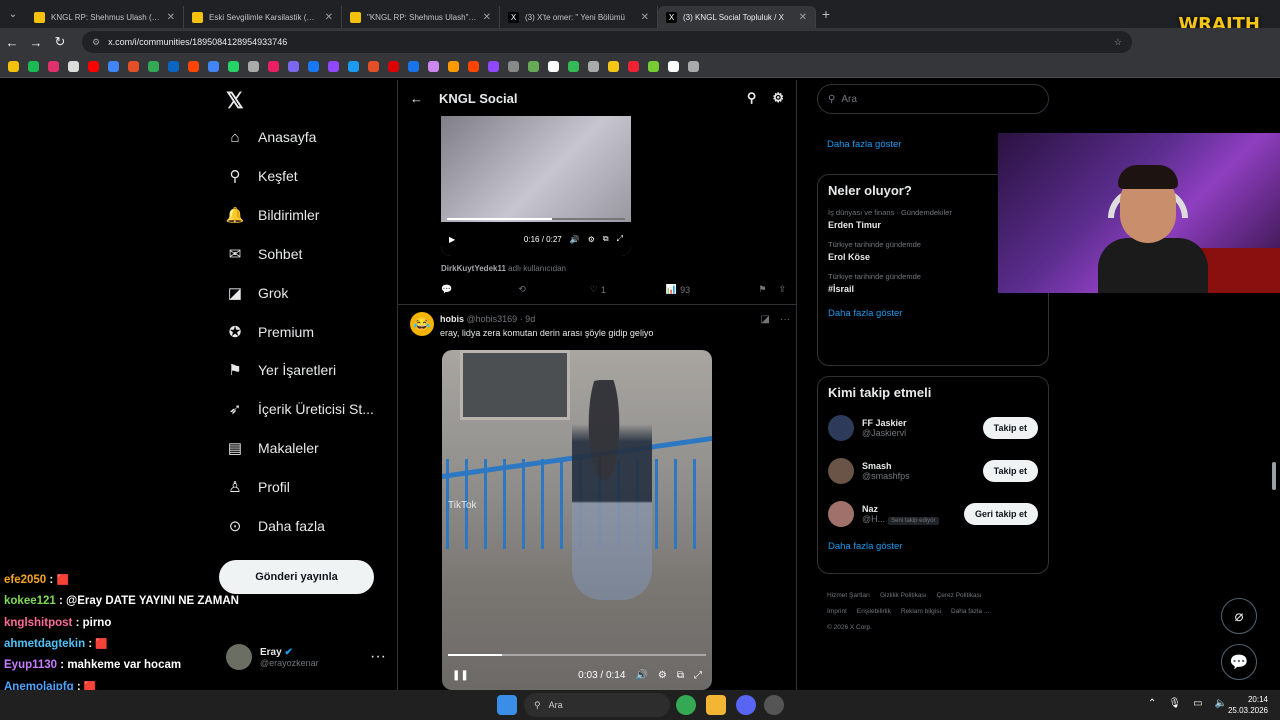  What do you see at coordinates (900, 509) in the screenshot?
I see `follow-name: Naz` at bounding box center [900, 509].